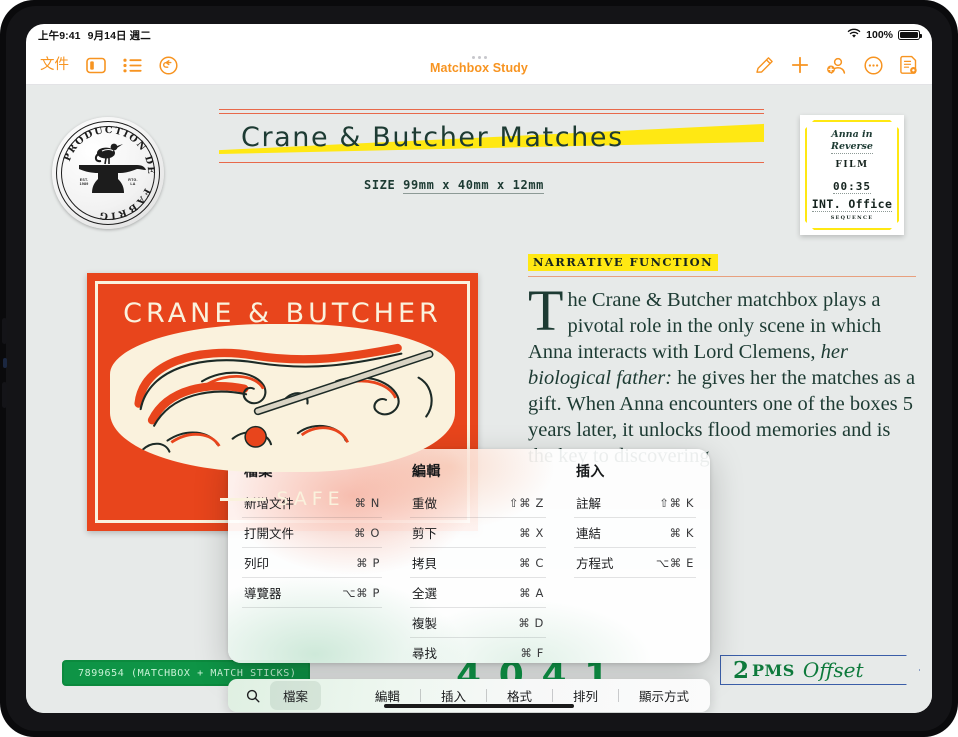 This screenshot has width=958, height=737. Describe the element at coordinates (425, 564) in the screenshot. I see `menu-item-label: 拷貝` at that location.